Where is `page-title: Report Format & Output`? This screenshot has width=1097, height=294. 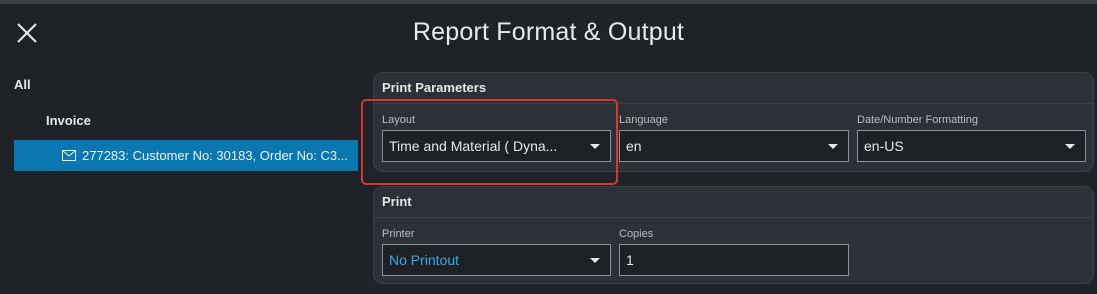
page-title: Report Format & Output is located at coordinates (548, 32).